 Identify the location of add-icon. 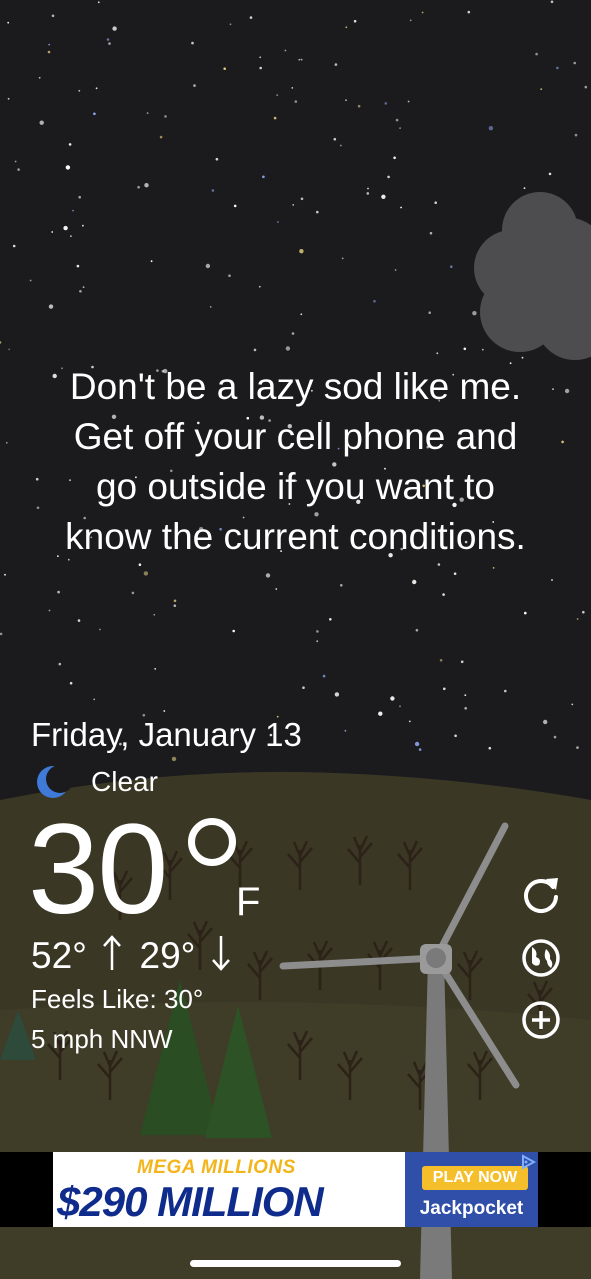
(541, 1020).